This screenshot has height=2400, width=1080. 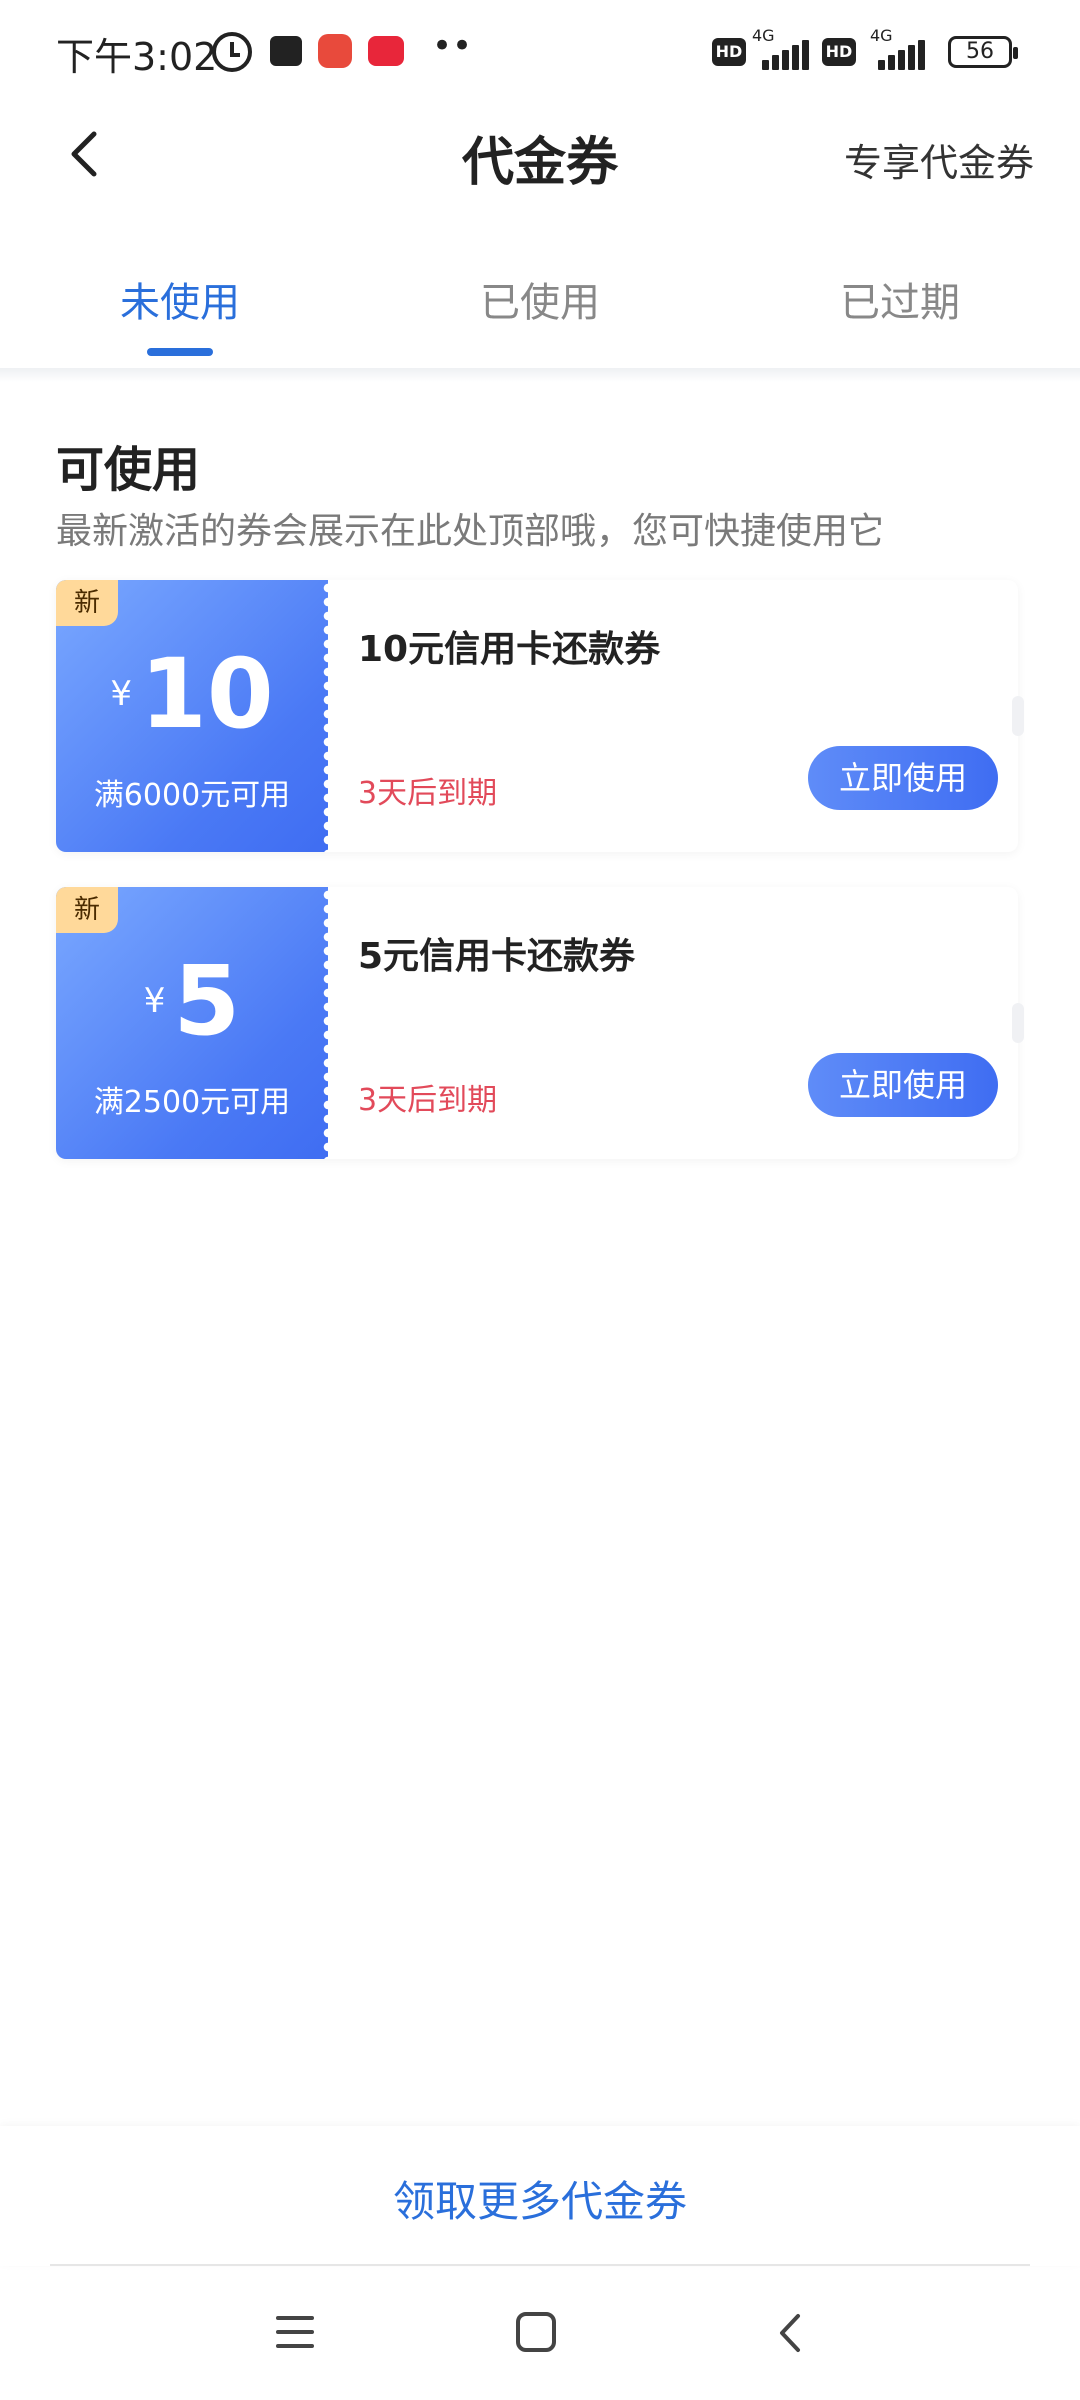 What do you see at coordinates (939, 159) in the screenshot?
I see `exclusive-coupons-link: 专享代金券` at bounding box center [939, 159].